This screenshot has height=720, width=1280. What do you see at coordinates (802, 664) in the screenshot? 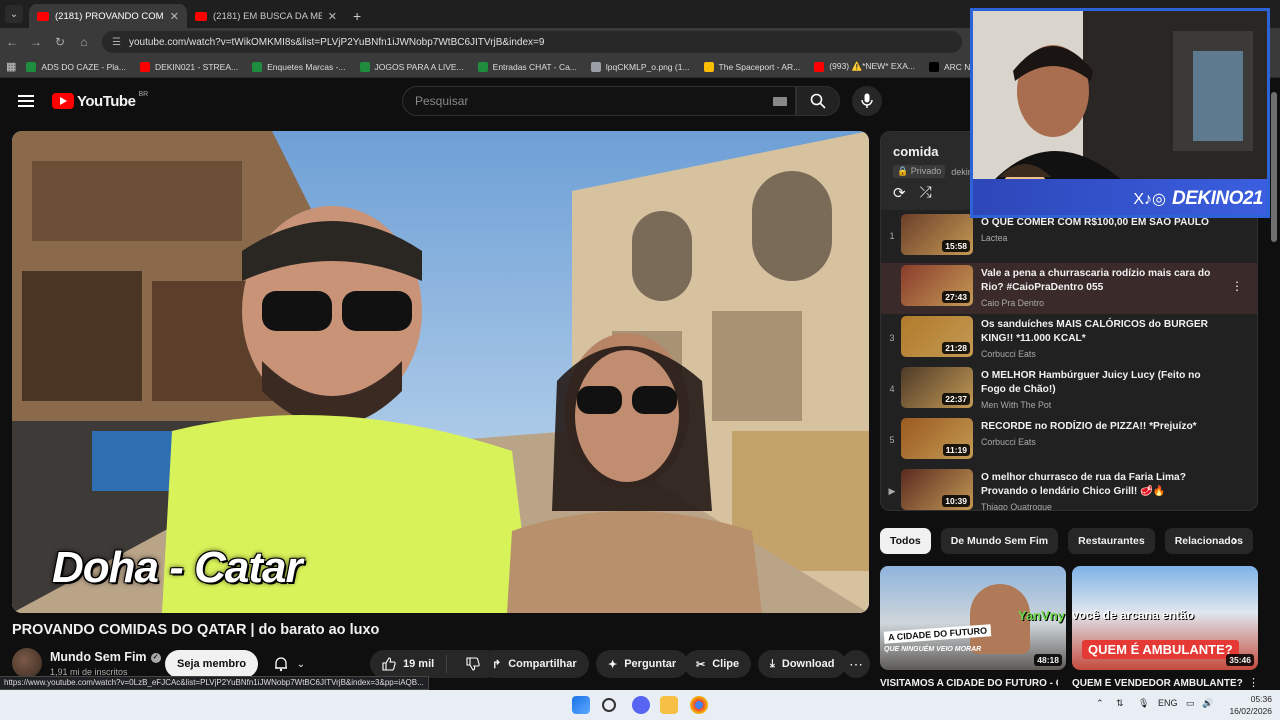
I see `download-button: ⤓ Download` at bounding box center [802, 664].